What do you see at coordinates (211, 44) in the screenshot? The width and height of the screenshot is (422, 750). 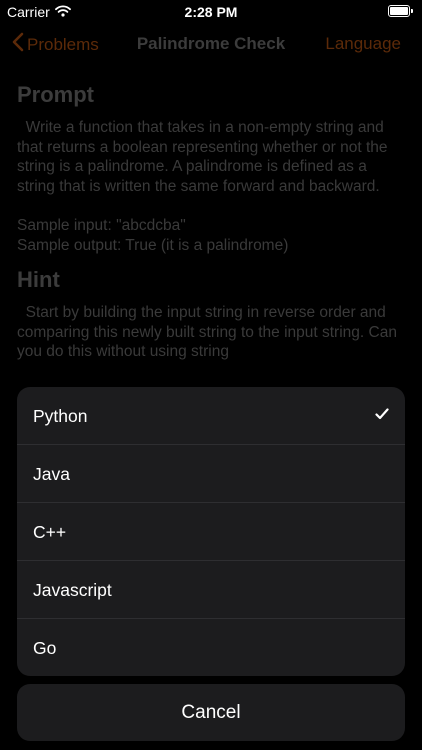 I see `navigation-bar: Problems Palindrome Check Language` at bounding box center [211, 44].